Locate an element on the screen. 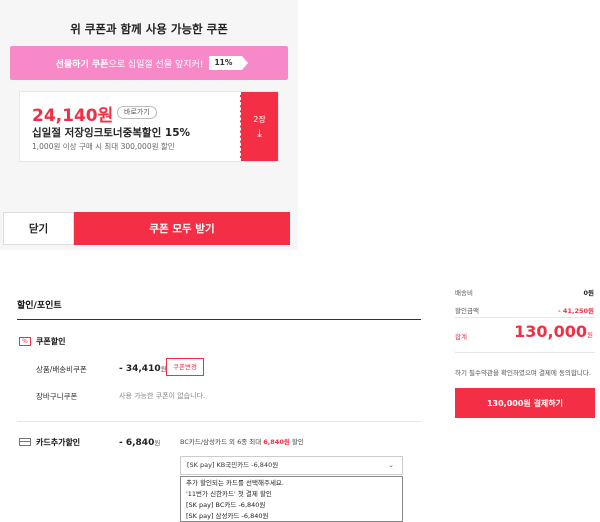  product-coupon-amount: - 34,410원 is located at coordinates (143, 368).